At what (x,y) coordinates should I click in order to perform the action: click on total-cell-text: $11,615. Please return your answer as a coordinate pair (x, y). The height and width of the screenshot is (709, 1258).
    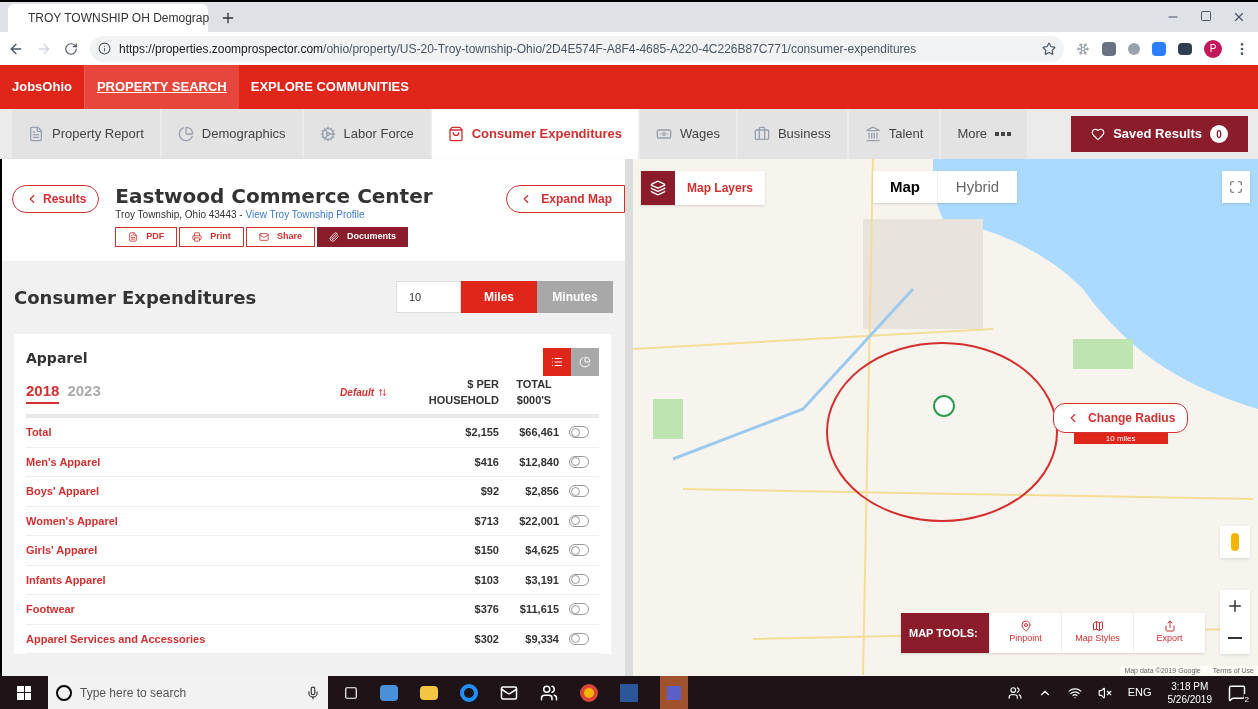
    Looking at the image, I should click on (538, 609).